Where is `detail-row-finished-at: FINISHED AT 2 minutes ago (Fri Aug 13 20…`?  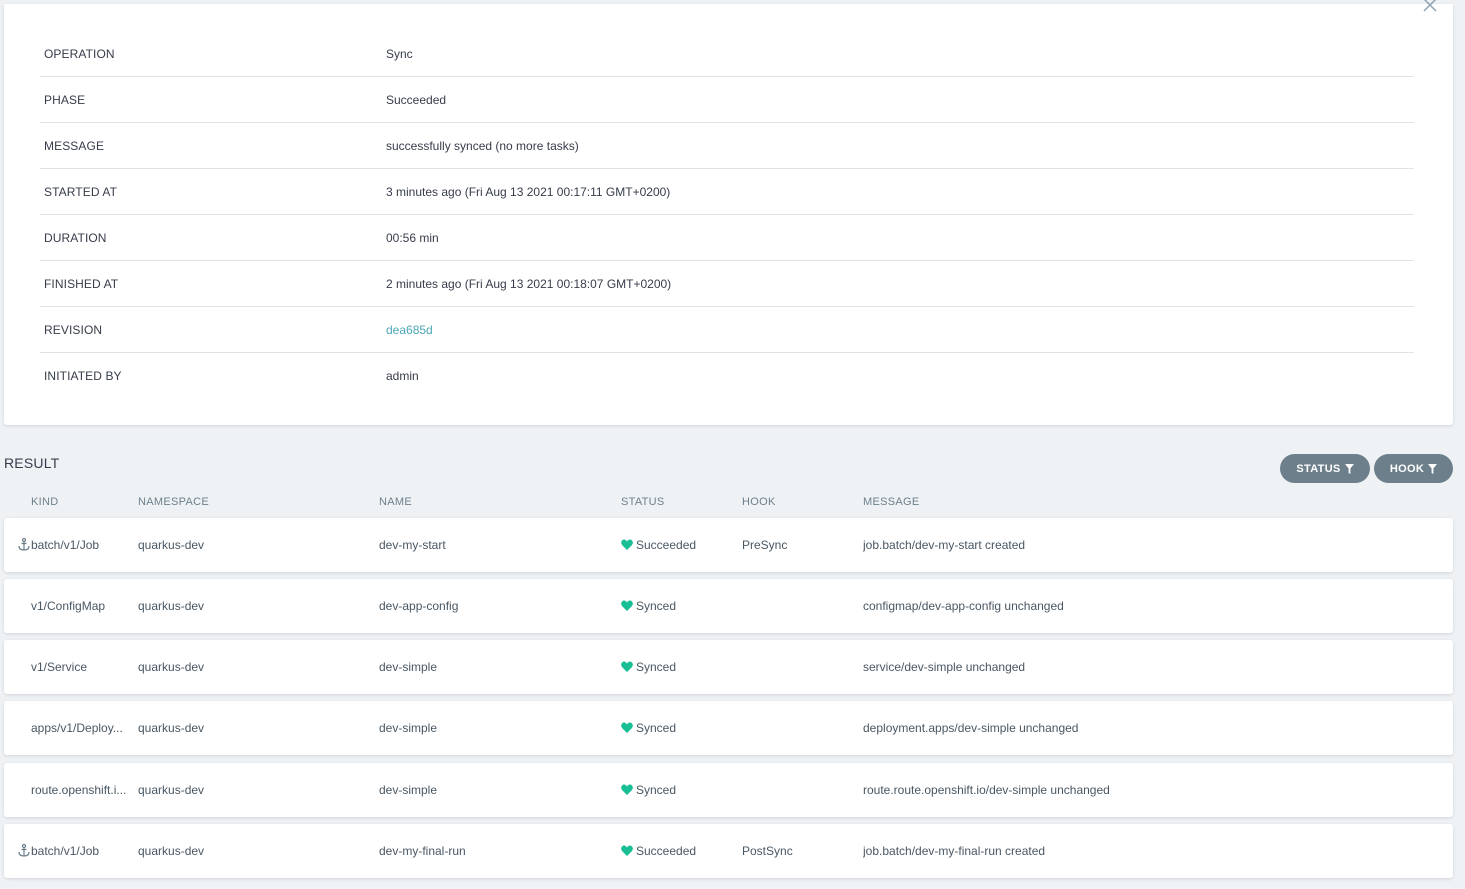
detail-row-finished-at: FINISHED AT 2 minutes ago (Fri Aug 13 20… is located at coordinates (727, 284).